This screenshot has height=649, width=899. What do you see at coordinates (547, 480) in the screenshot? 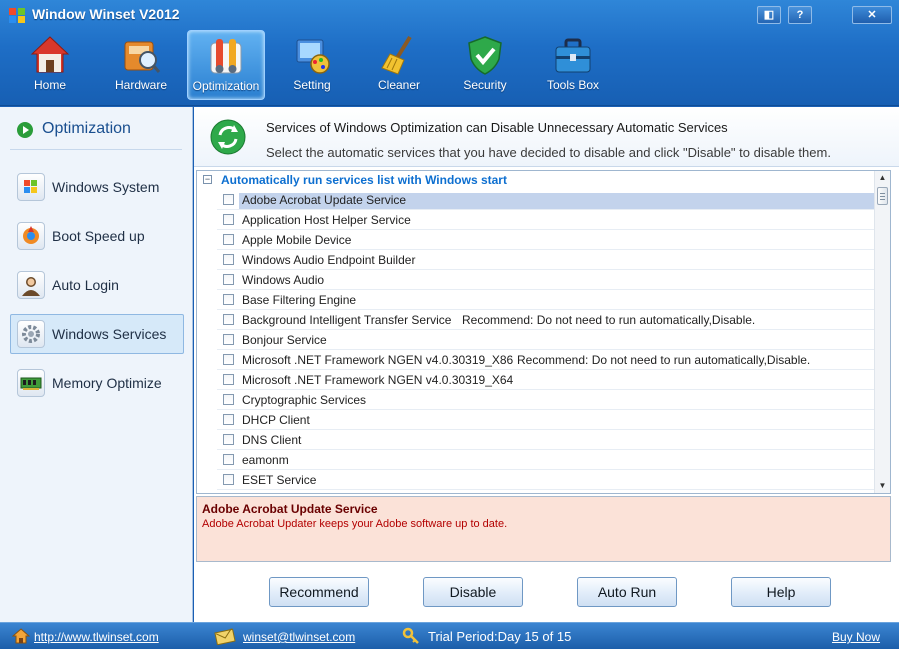
I see `list-item: ESET Service` at bounding box center [547, 480].